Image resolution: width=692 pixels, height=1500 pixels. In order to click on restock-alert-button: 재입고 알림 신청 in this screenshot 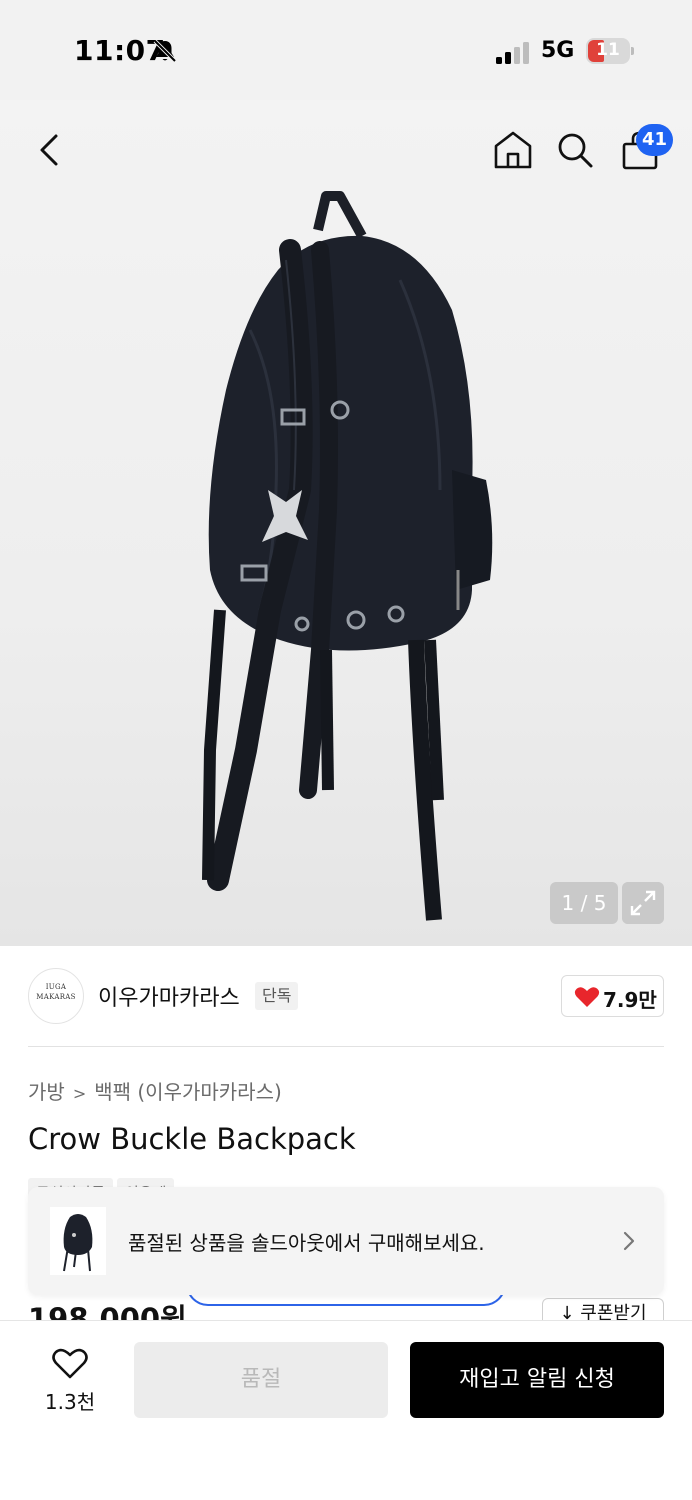, I will do `click(537, 1380)`.